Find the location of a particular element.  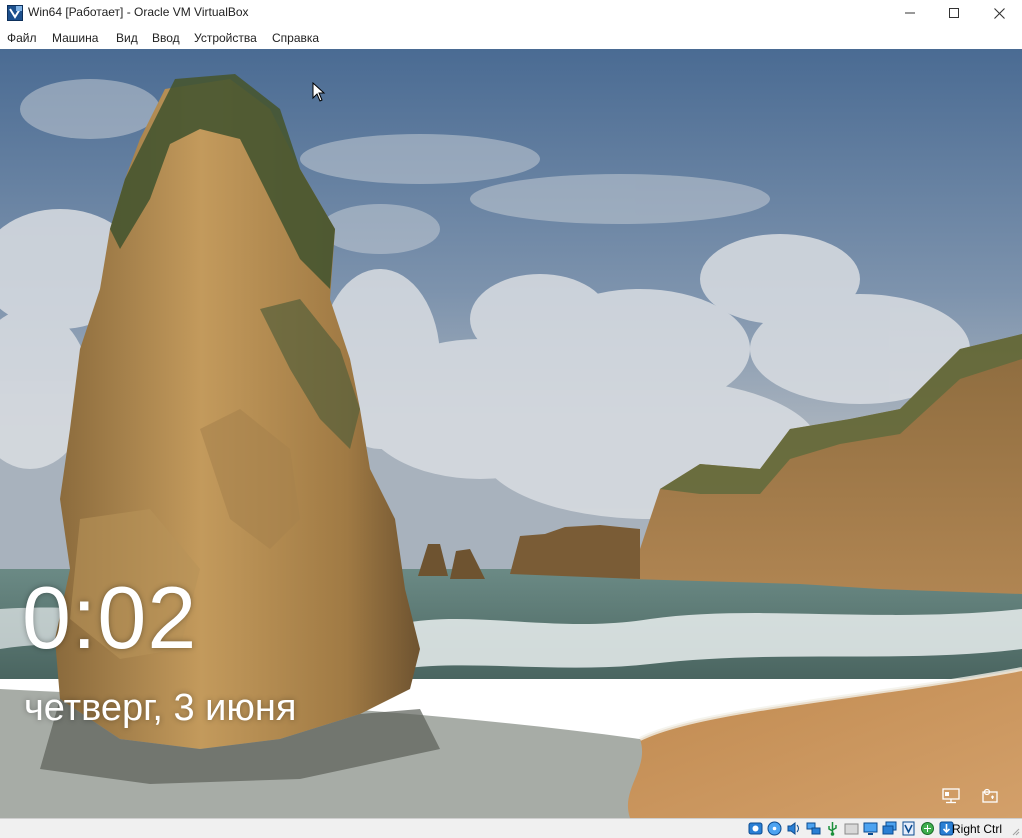

optical-drive-icon is located at coordinates (774, 828).